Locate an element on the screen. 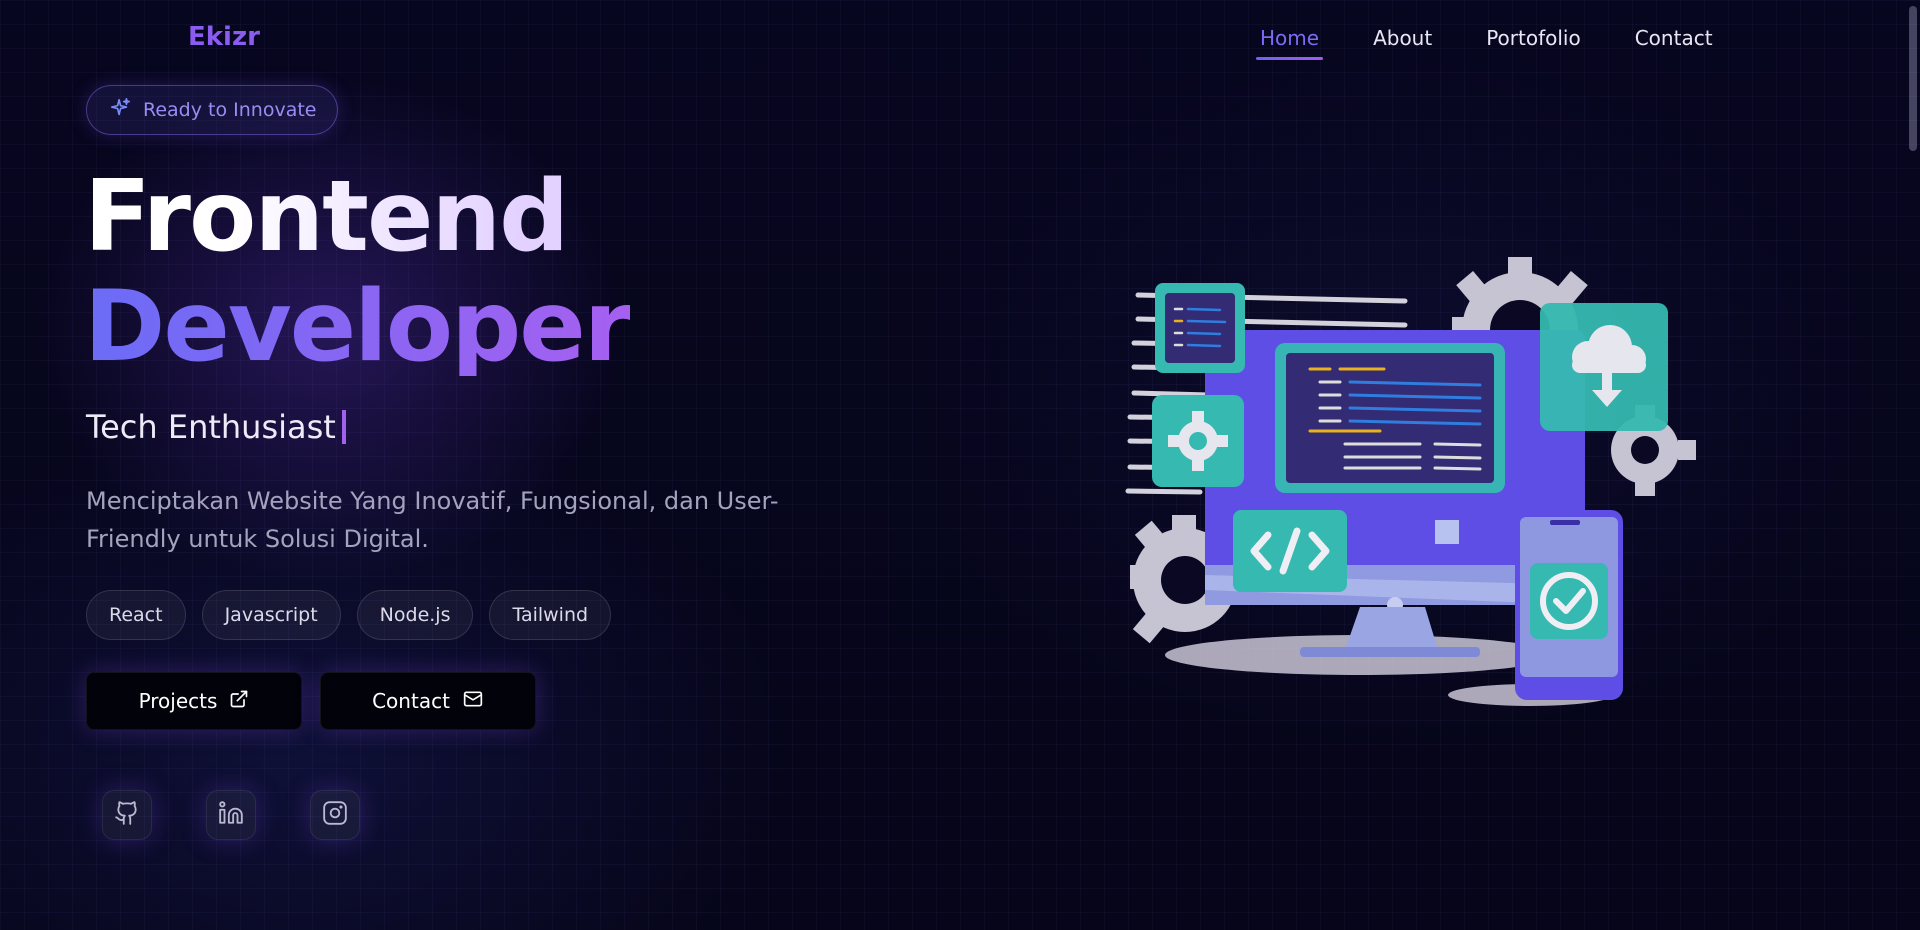  nav-about: About is located at coordinates (1402, 43).